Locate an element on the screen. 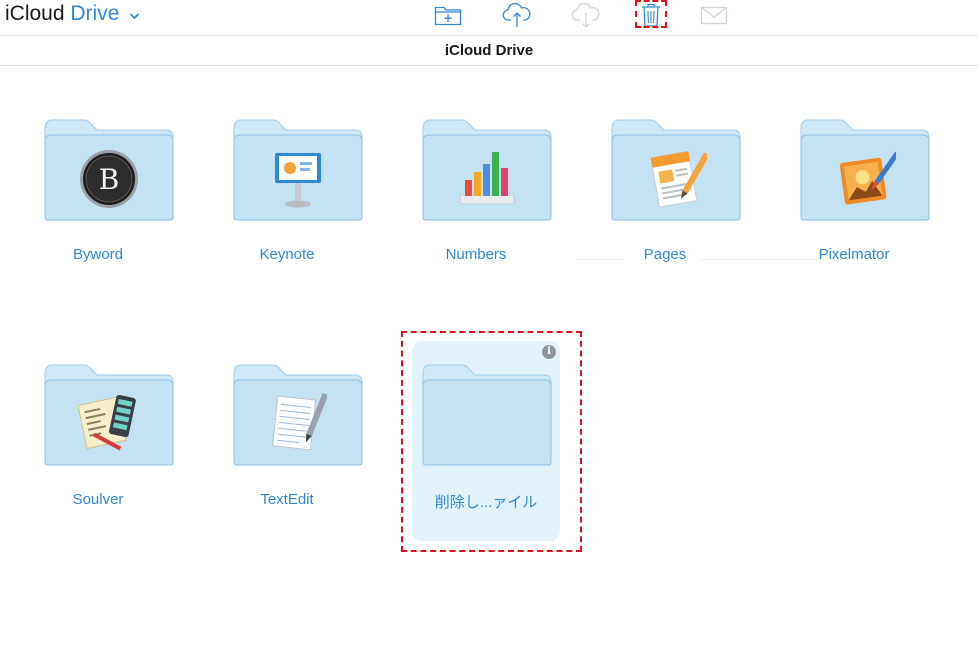 This screenshot has width=978, height=663. download-icon is located at coordinates (585, 15).